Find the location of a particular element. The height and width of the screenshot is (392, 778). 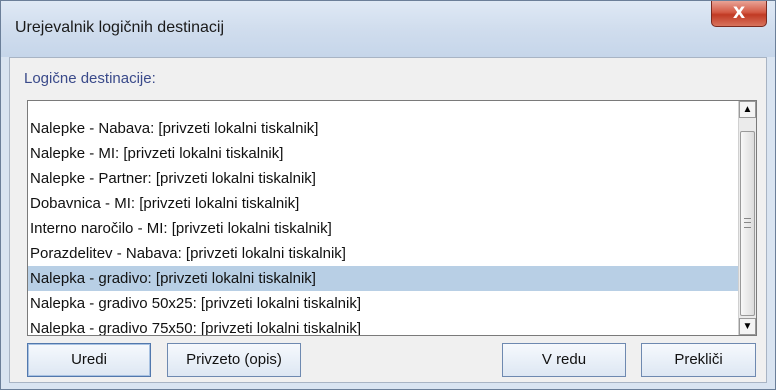

destinations-label: Logične destinacije: is located at coordinates (90, 78).